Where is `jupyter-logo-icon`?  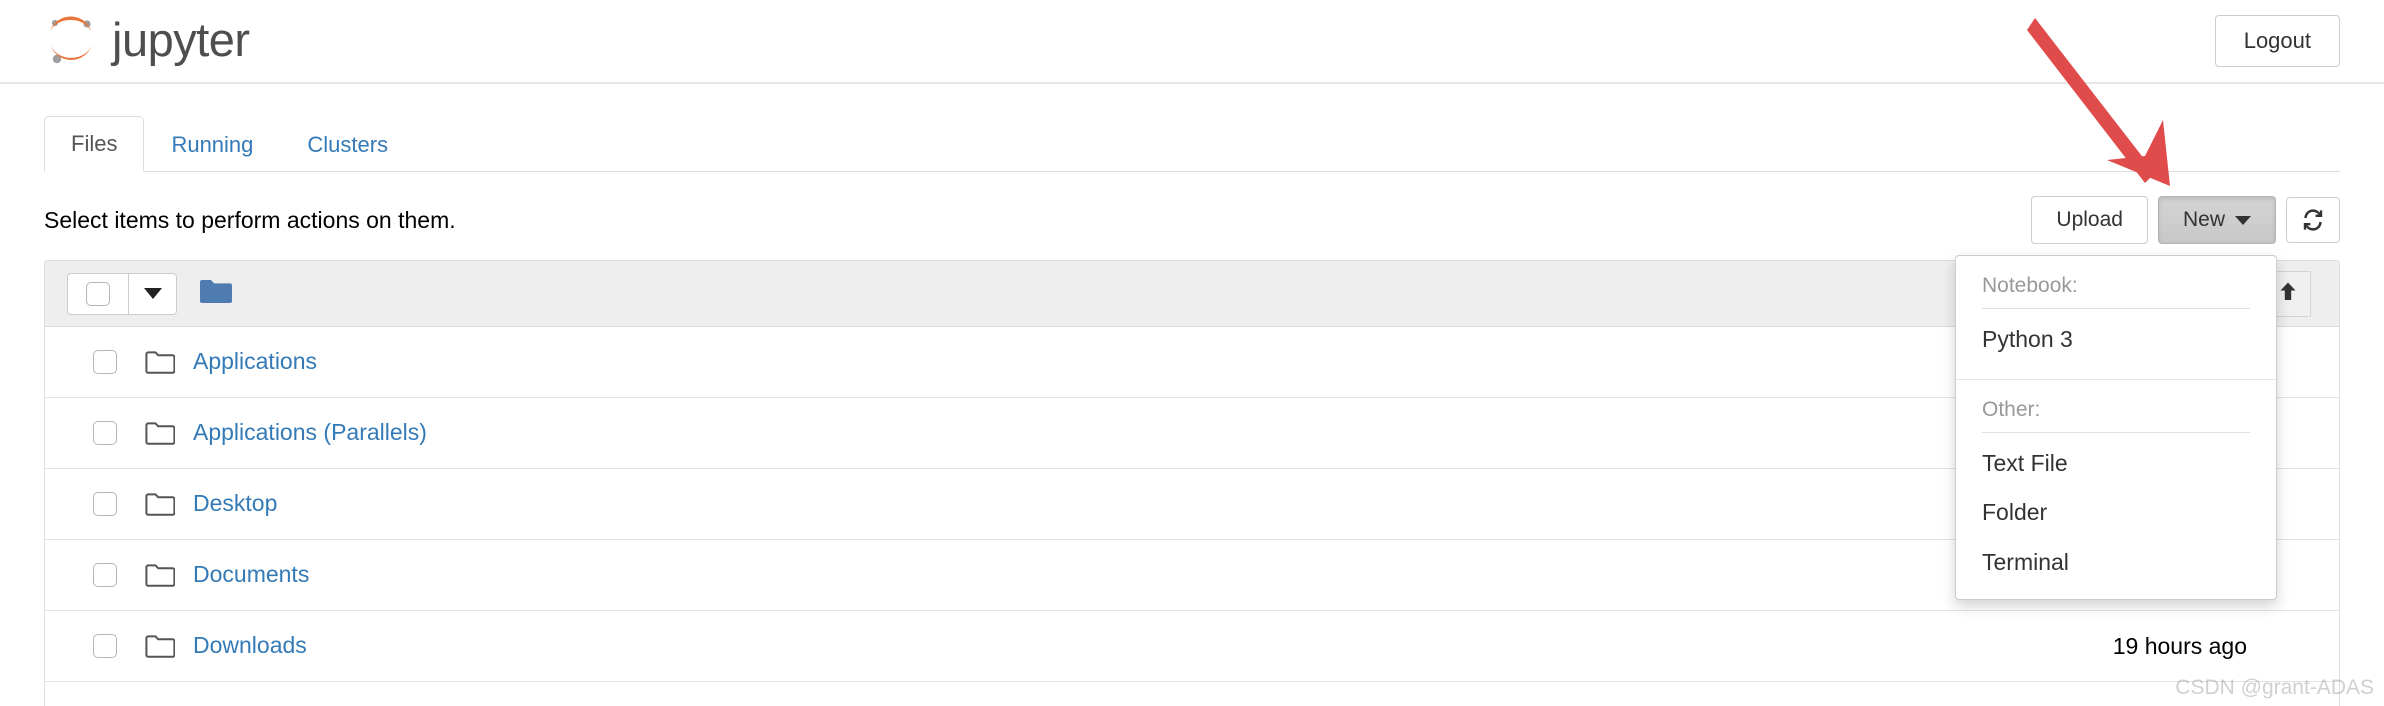 jupyter-logo-icon is located at coordinates (71, 41).